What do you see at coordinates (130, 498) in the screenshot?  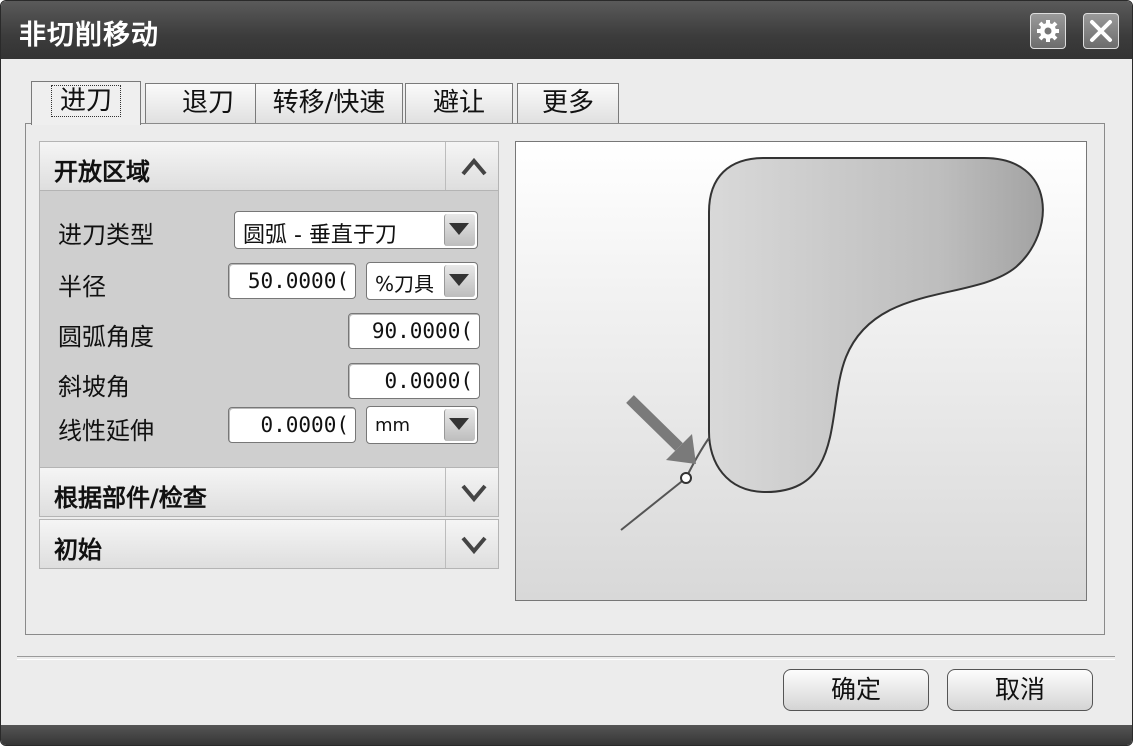 I see `group-title: 根据部件/检查` at bounding box center [130, 498].